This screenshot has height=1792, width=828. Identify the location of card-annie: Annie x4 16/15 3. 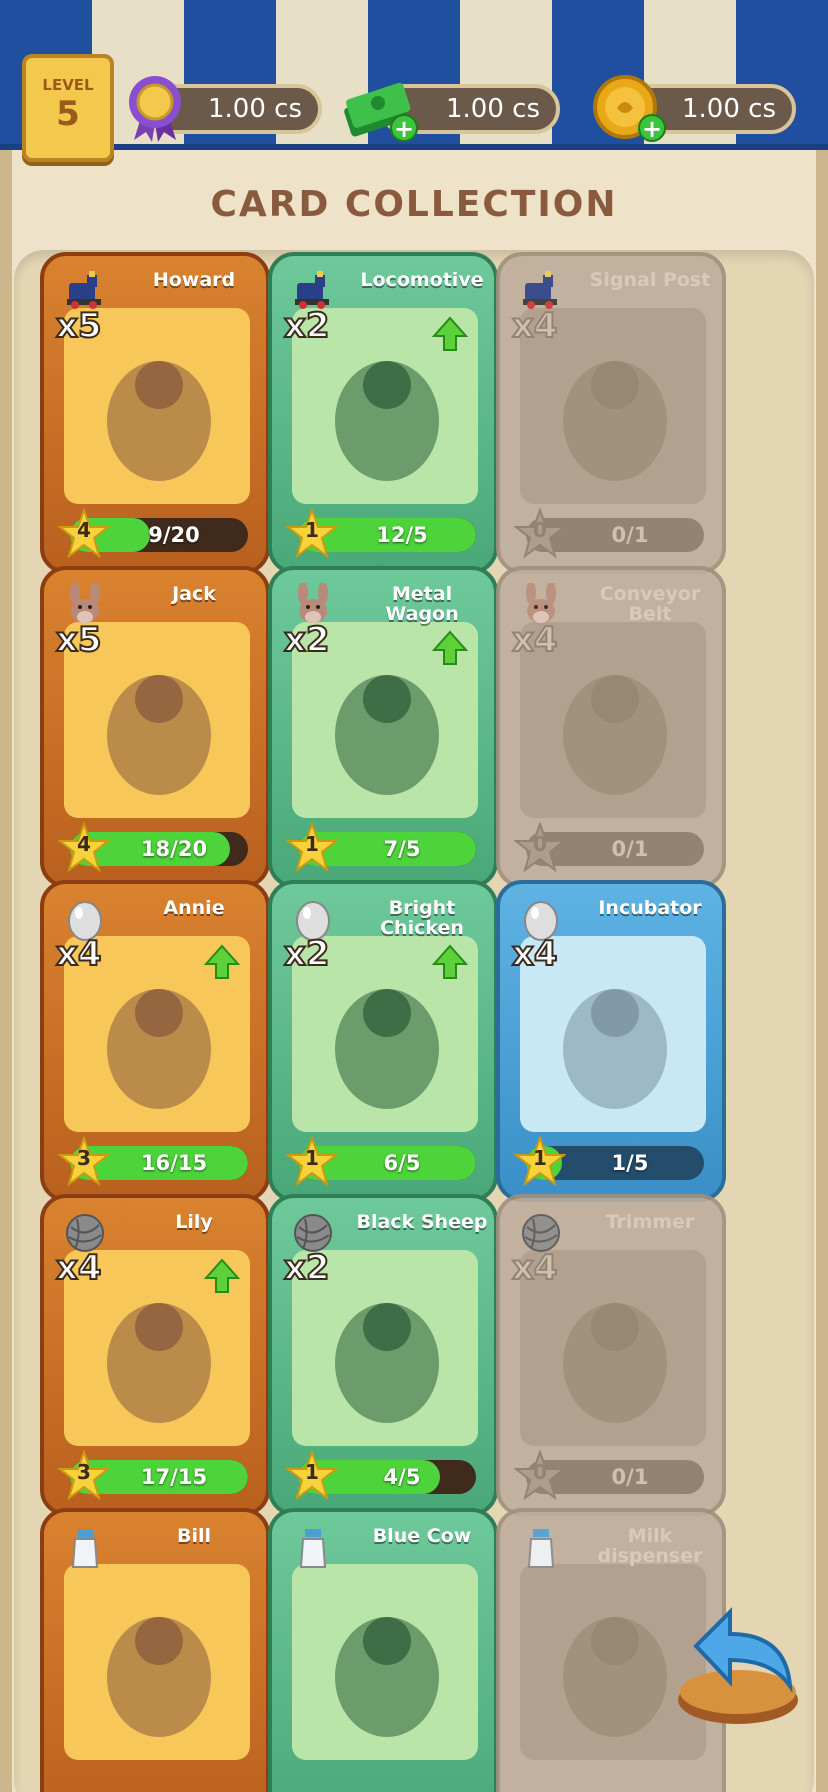
(155, 1041).